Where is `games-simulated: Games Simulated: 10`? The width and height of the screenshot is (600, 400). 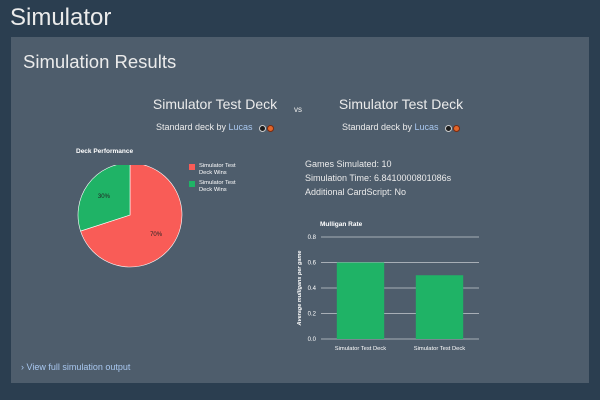
games-simulated: Games Simulated: 10 is located at coordinates (348, 164).